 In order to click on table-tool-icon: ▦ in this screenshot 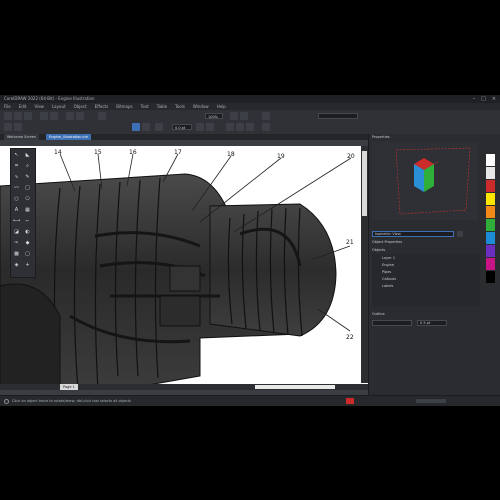, I will do `click(27, 210)`.